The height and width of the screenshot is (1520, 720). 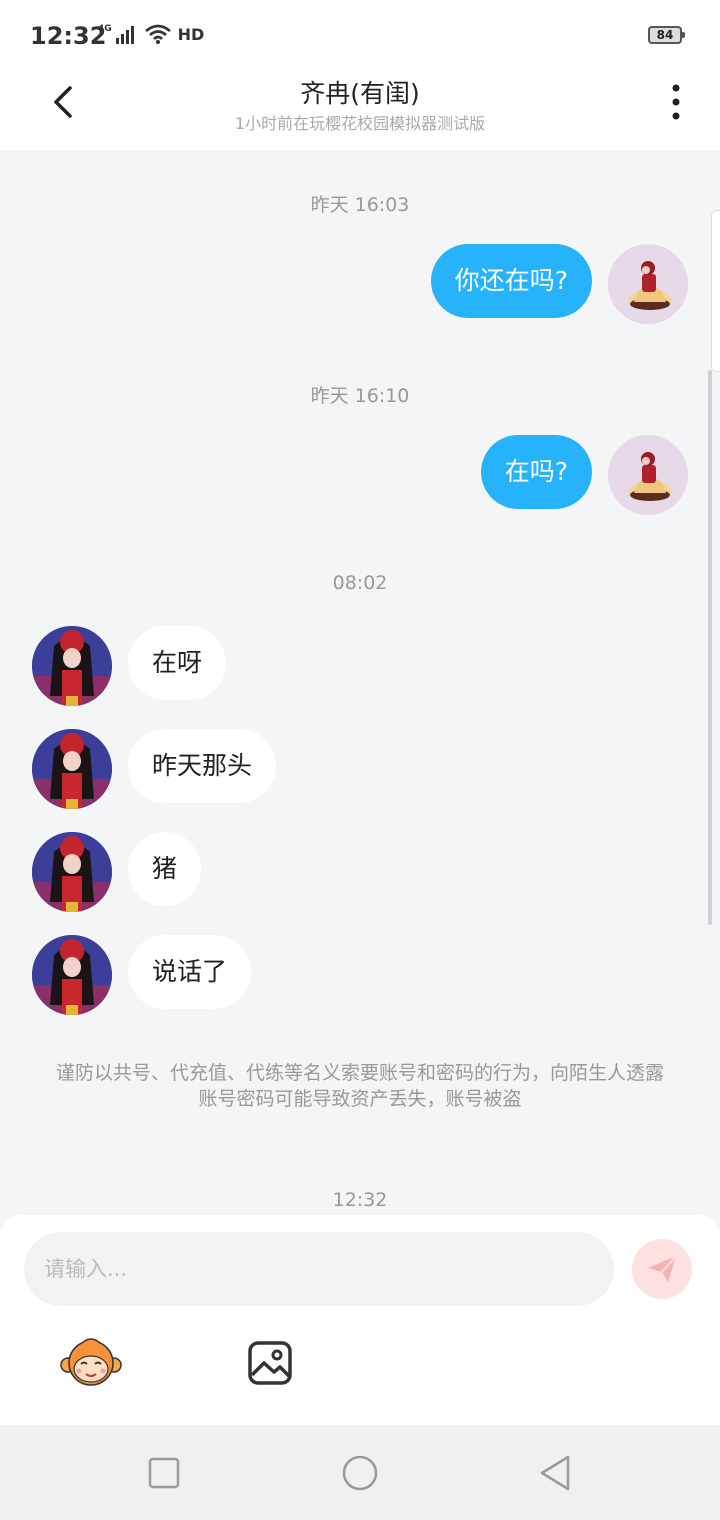 What do you see at coordinates (157, 34) in the screenshot?
I see `wifi-icon` at bounding box center [157, 34].